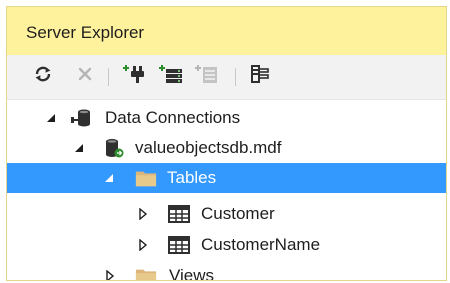  Describe the element at coordinates (85, 32) in the screenshot. I see `panel-title: Server Explorer` at that location.